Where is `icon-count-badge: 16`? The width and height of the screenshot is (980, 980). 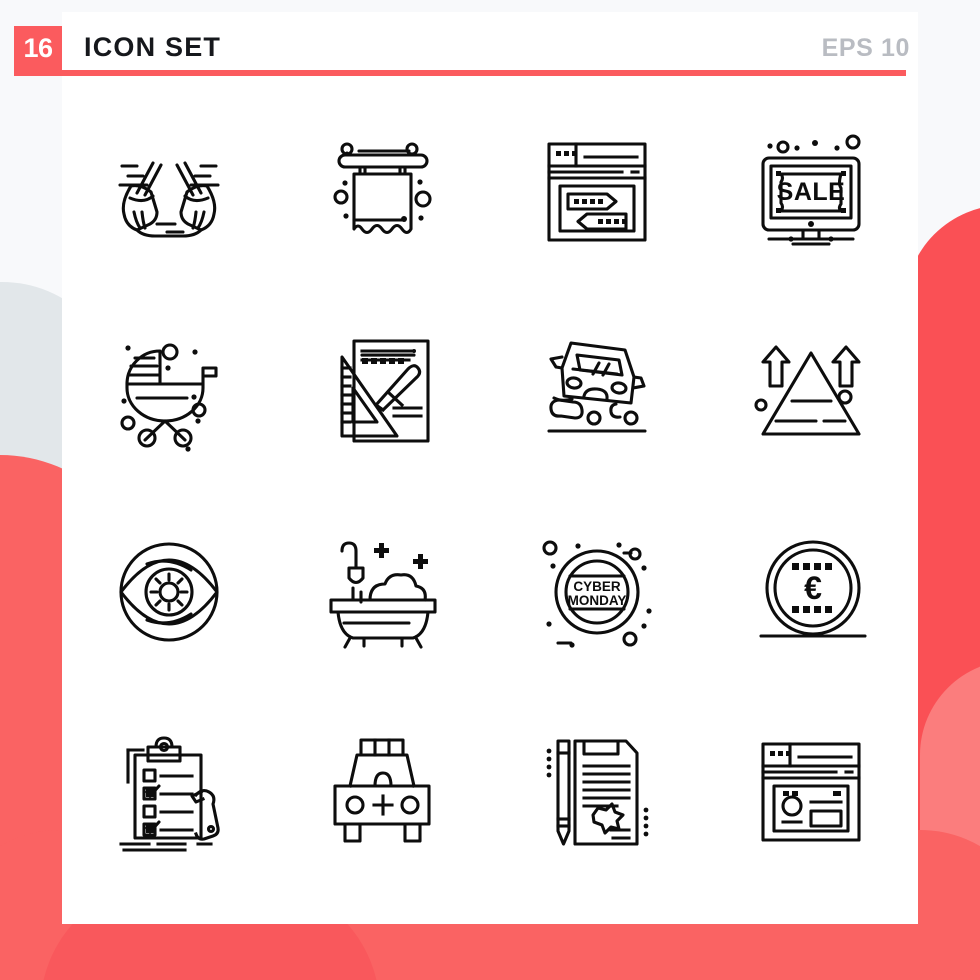 icon-count-badge: 16 is located at coordinates (38, 48).